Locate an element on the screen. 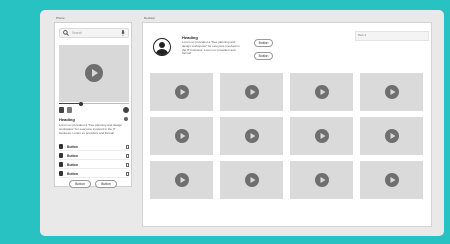 Image resolution: width=450 pixels, height=244 pixels. microphone-icon is located at coordinates (123, 33).